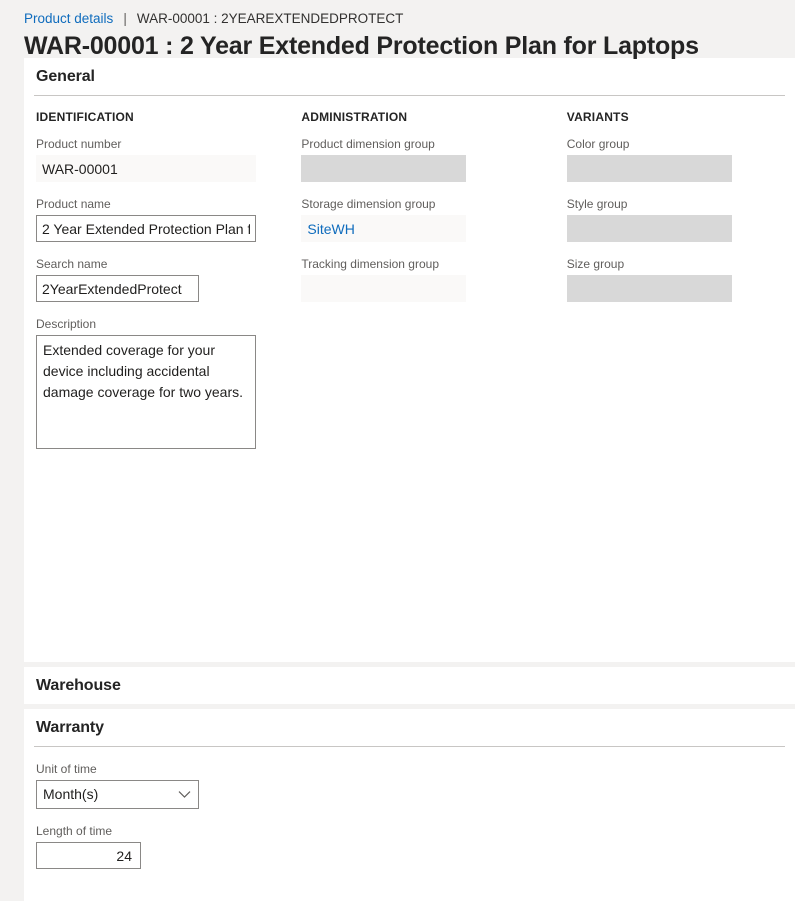  I want to click on panel-title-warehouse: Warehouse, so click(78, 685).